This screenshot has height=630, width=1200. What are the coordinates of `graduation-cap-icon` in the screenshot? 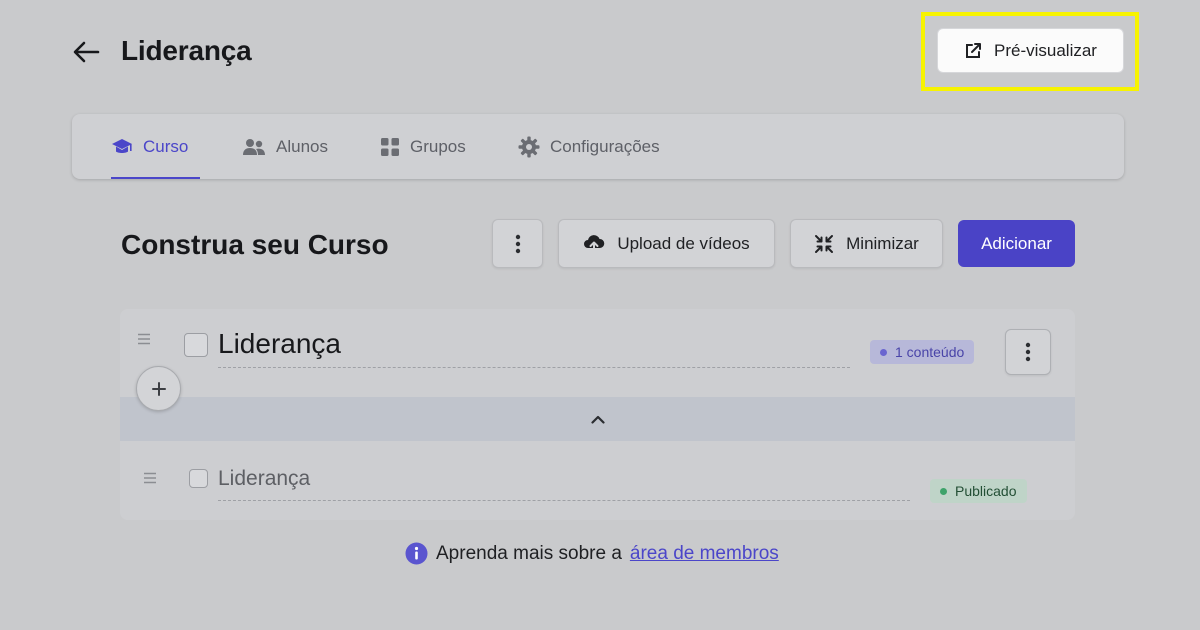 It's located at (122, 145).